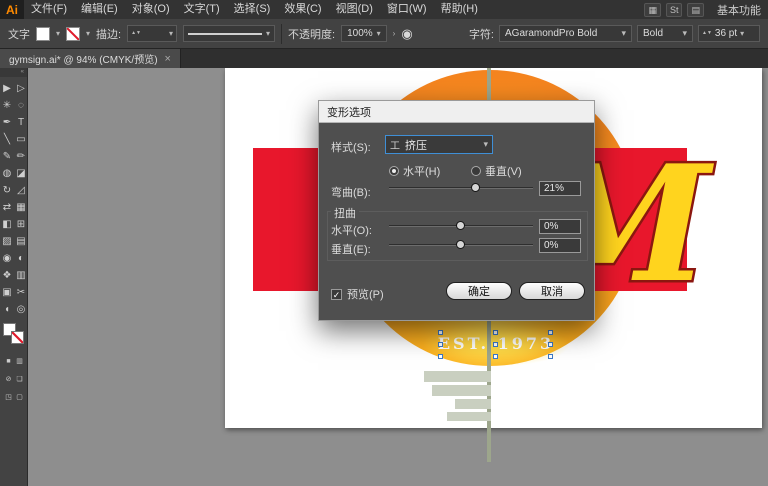 This screenshot has width=768, height=486. What do you see at coordinates (168, 59) in the screenshot?
I see `close-icon: ×` at bounding box center [168, 59].